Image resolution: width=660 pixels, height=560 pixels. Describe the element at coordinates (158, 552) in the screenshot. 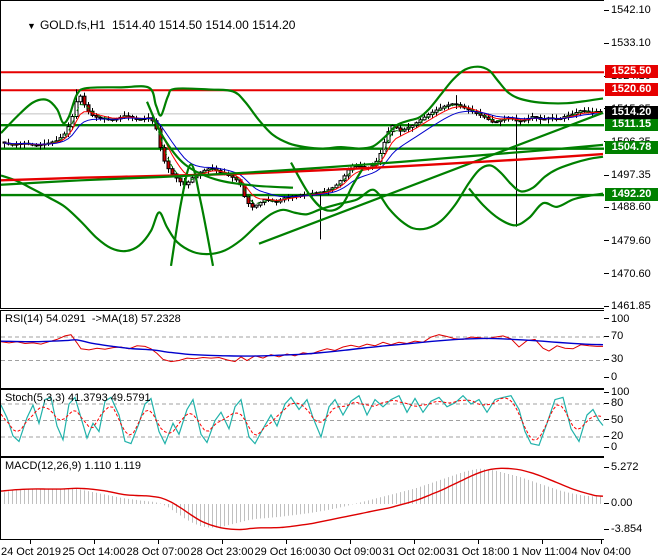

I see `time-tick-label: 28 Oct 07:00` at that location.